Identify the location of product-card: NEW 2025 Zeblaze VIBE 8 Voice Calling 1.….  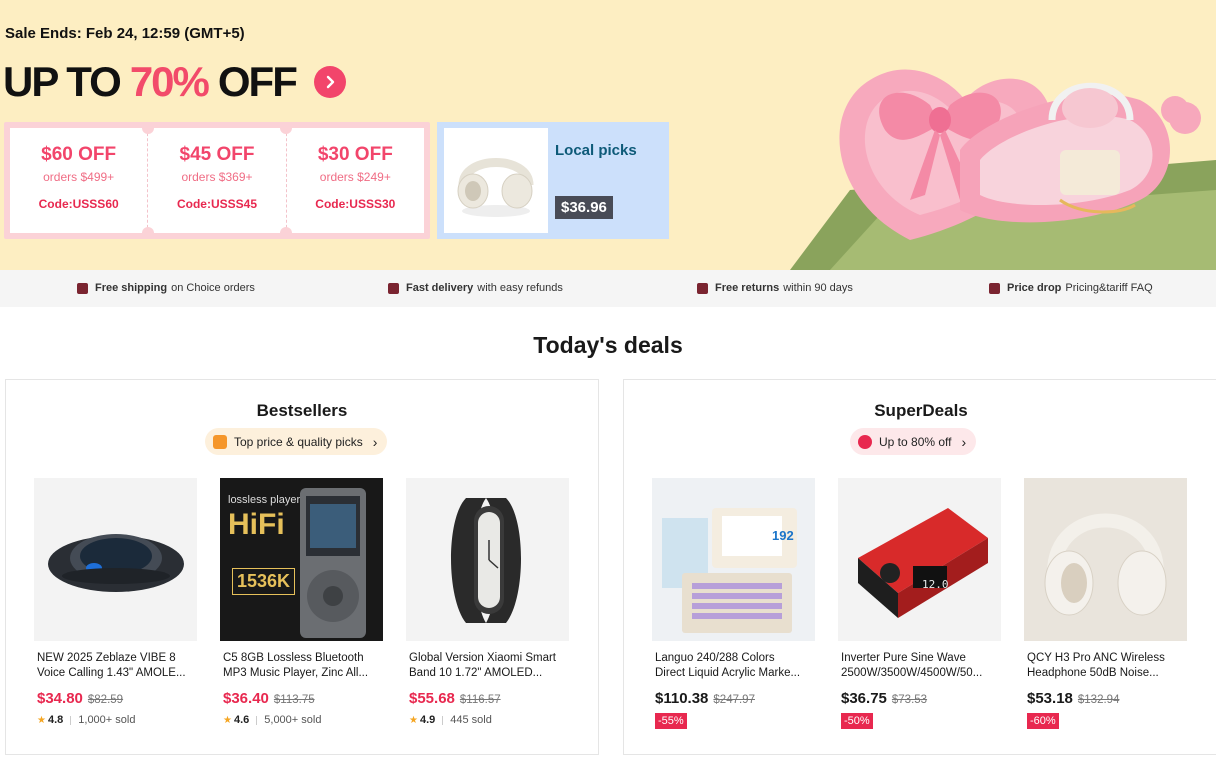
(115, 602).